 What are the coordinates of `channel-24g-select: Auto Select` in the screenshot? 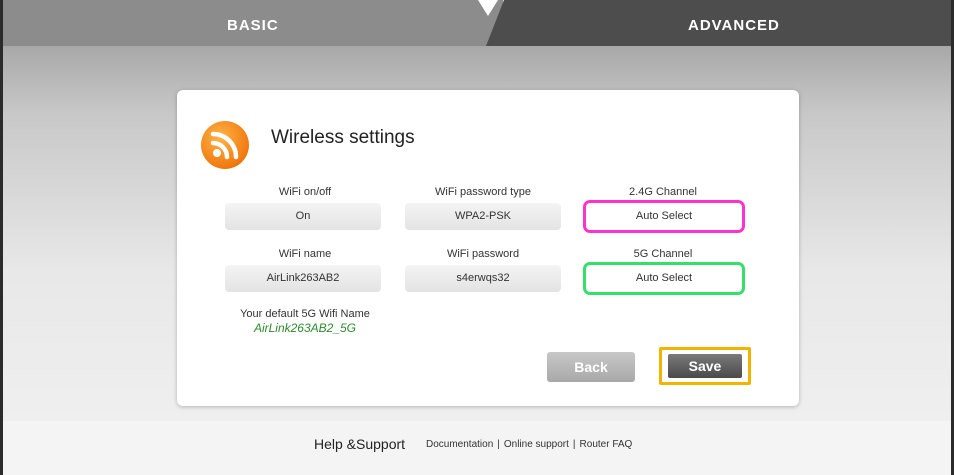 It's located at (664, 216).